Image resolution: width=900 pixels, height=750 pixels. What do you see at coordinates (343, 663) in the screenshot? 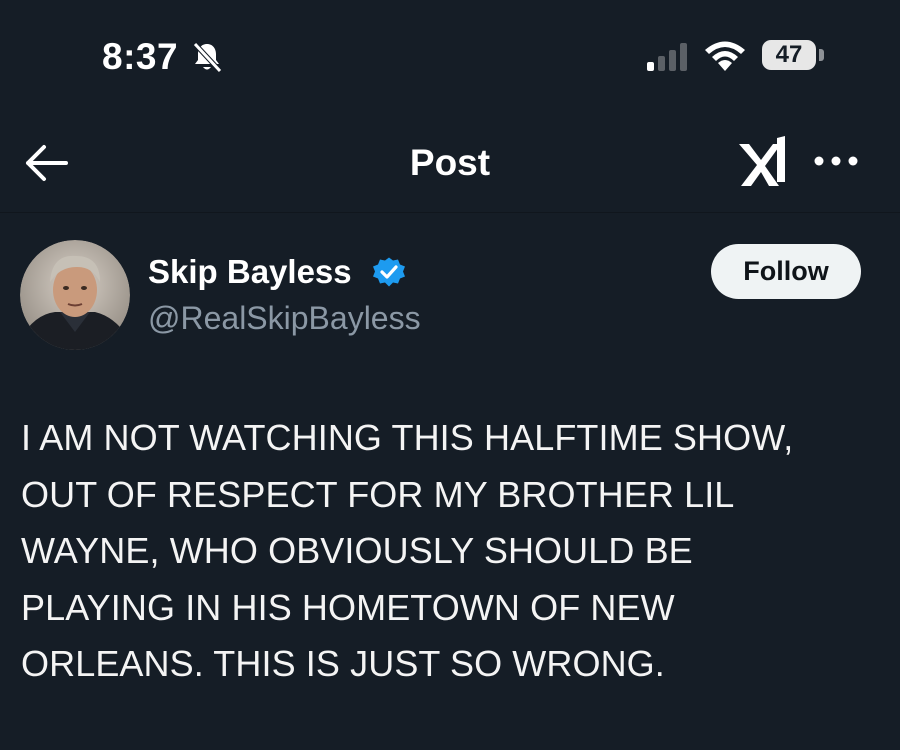
I see `post-text-line: ORLEANS. THIS IS JUST SO WRONG.` at bounding box center [343, 663].